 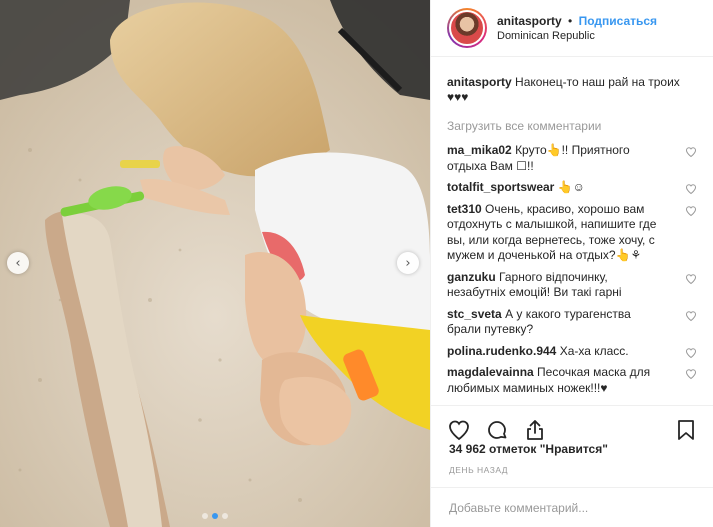 I want to click on comment-username: stc_sveta, so click(x=474, y=314).